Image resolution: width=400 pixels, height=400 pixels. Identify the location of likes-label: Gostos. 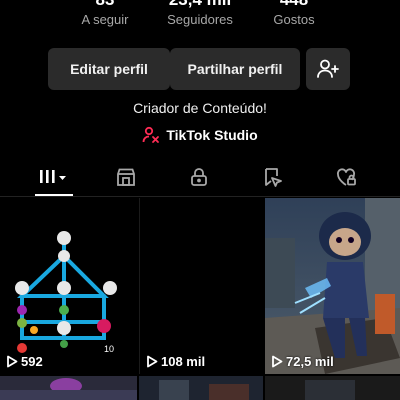
(294, 19).